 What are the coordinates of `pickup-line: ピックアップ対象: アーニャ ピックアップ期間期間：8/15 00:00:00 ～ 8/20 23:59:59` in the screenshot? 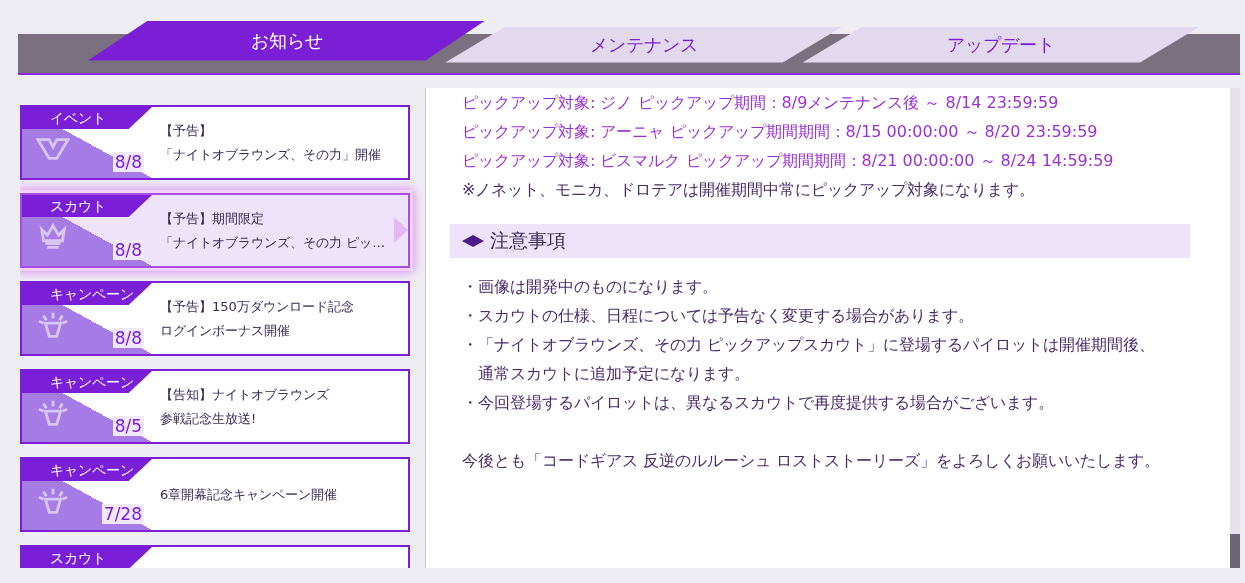 It's located at (780, 132).